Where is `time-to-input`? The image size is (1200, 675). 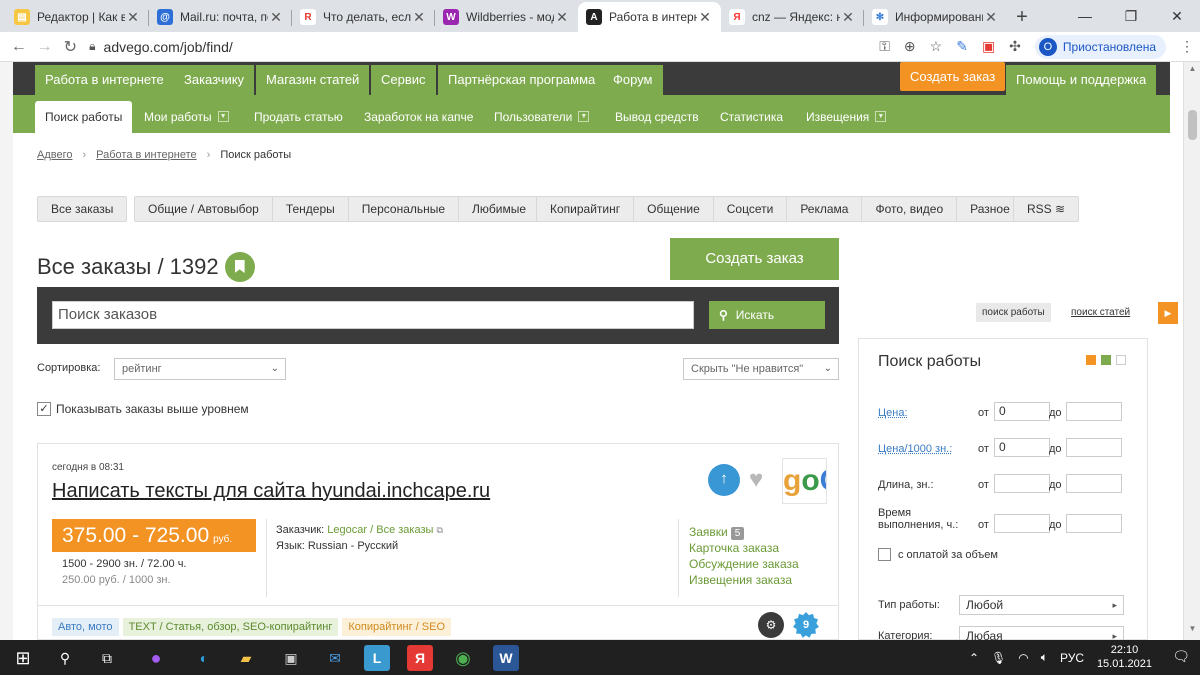 time-to-input is located at coordinates (1094, 523).